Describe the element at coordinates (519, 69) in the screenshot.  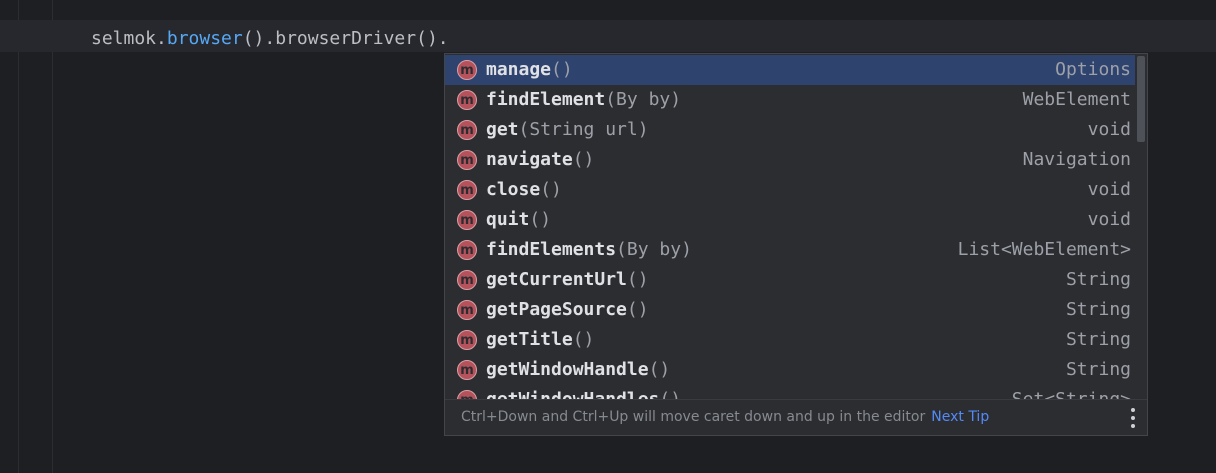
I see `method-name: manage` at that location.